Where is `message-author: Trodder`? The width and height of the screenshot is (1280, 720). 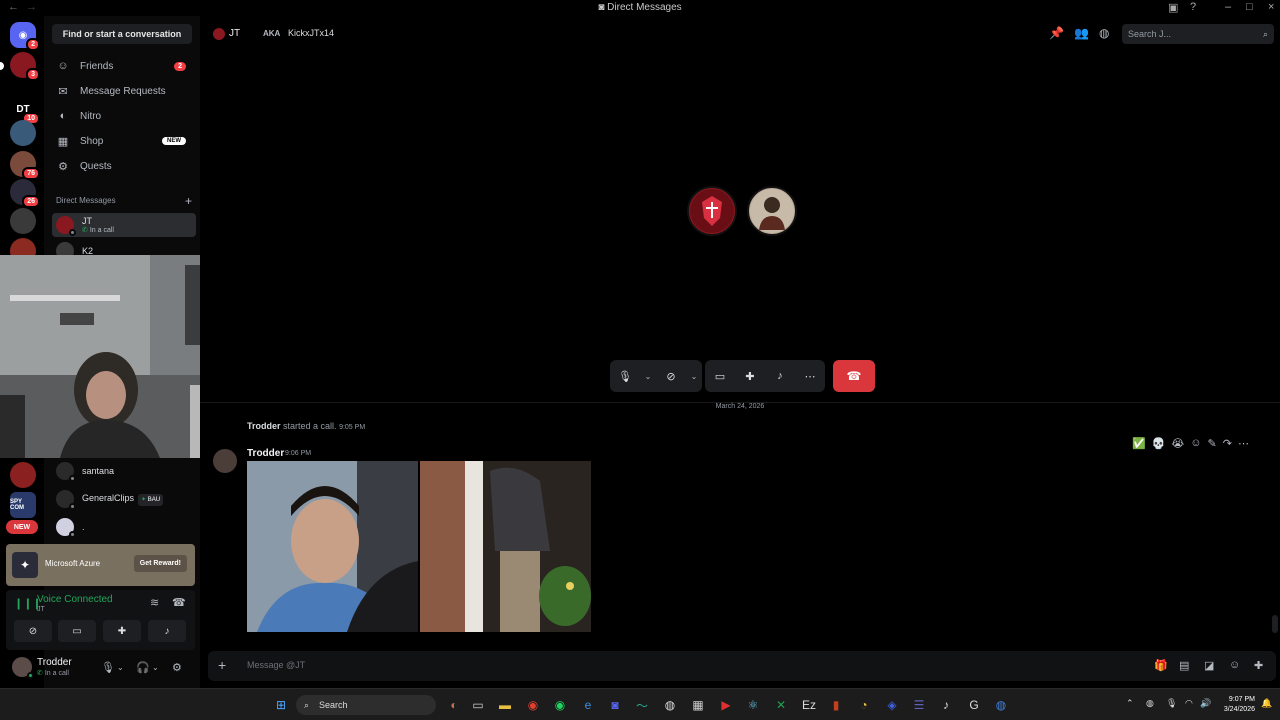
message-author: Trodder is located at coordinates (265, 453).